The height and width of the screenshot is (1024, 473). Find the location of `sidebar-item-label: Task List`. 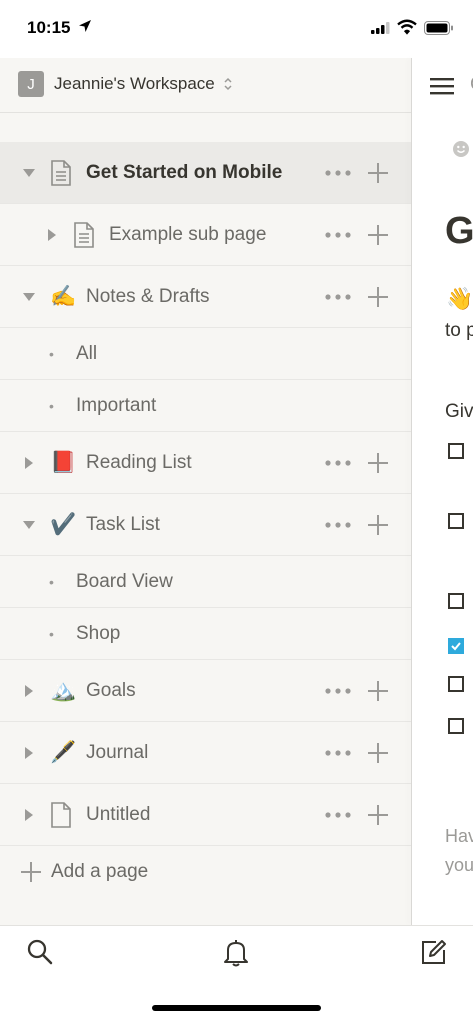

sidebar-item-label: Task List is located at coordinates (123, 524).